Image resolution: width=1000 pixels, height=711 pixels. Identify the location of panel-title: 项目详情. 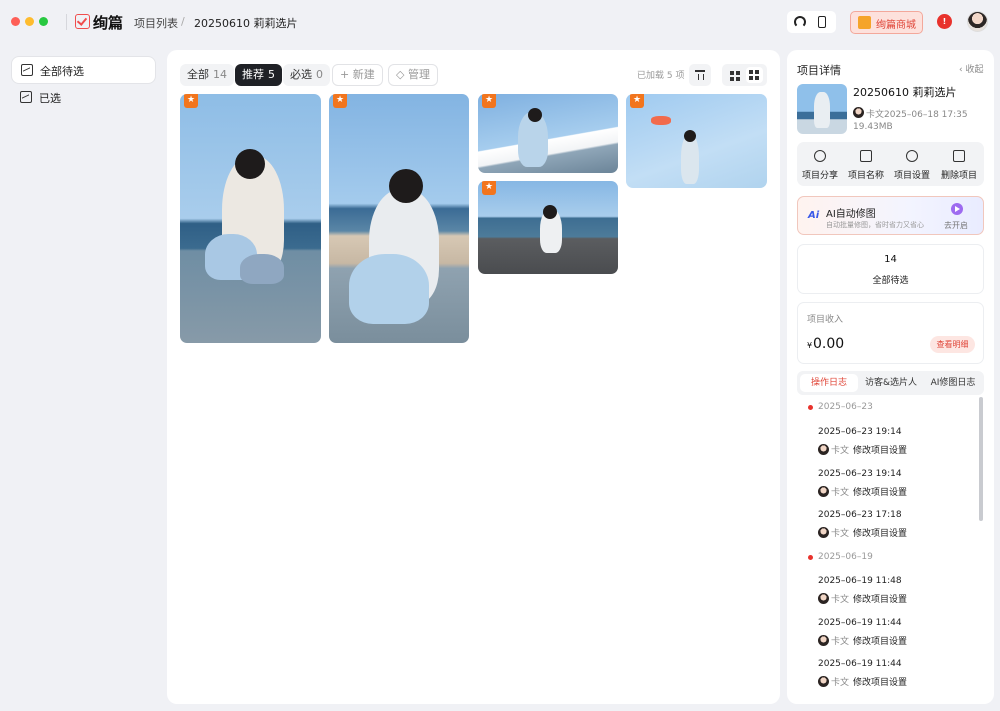
(819, 70).